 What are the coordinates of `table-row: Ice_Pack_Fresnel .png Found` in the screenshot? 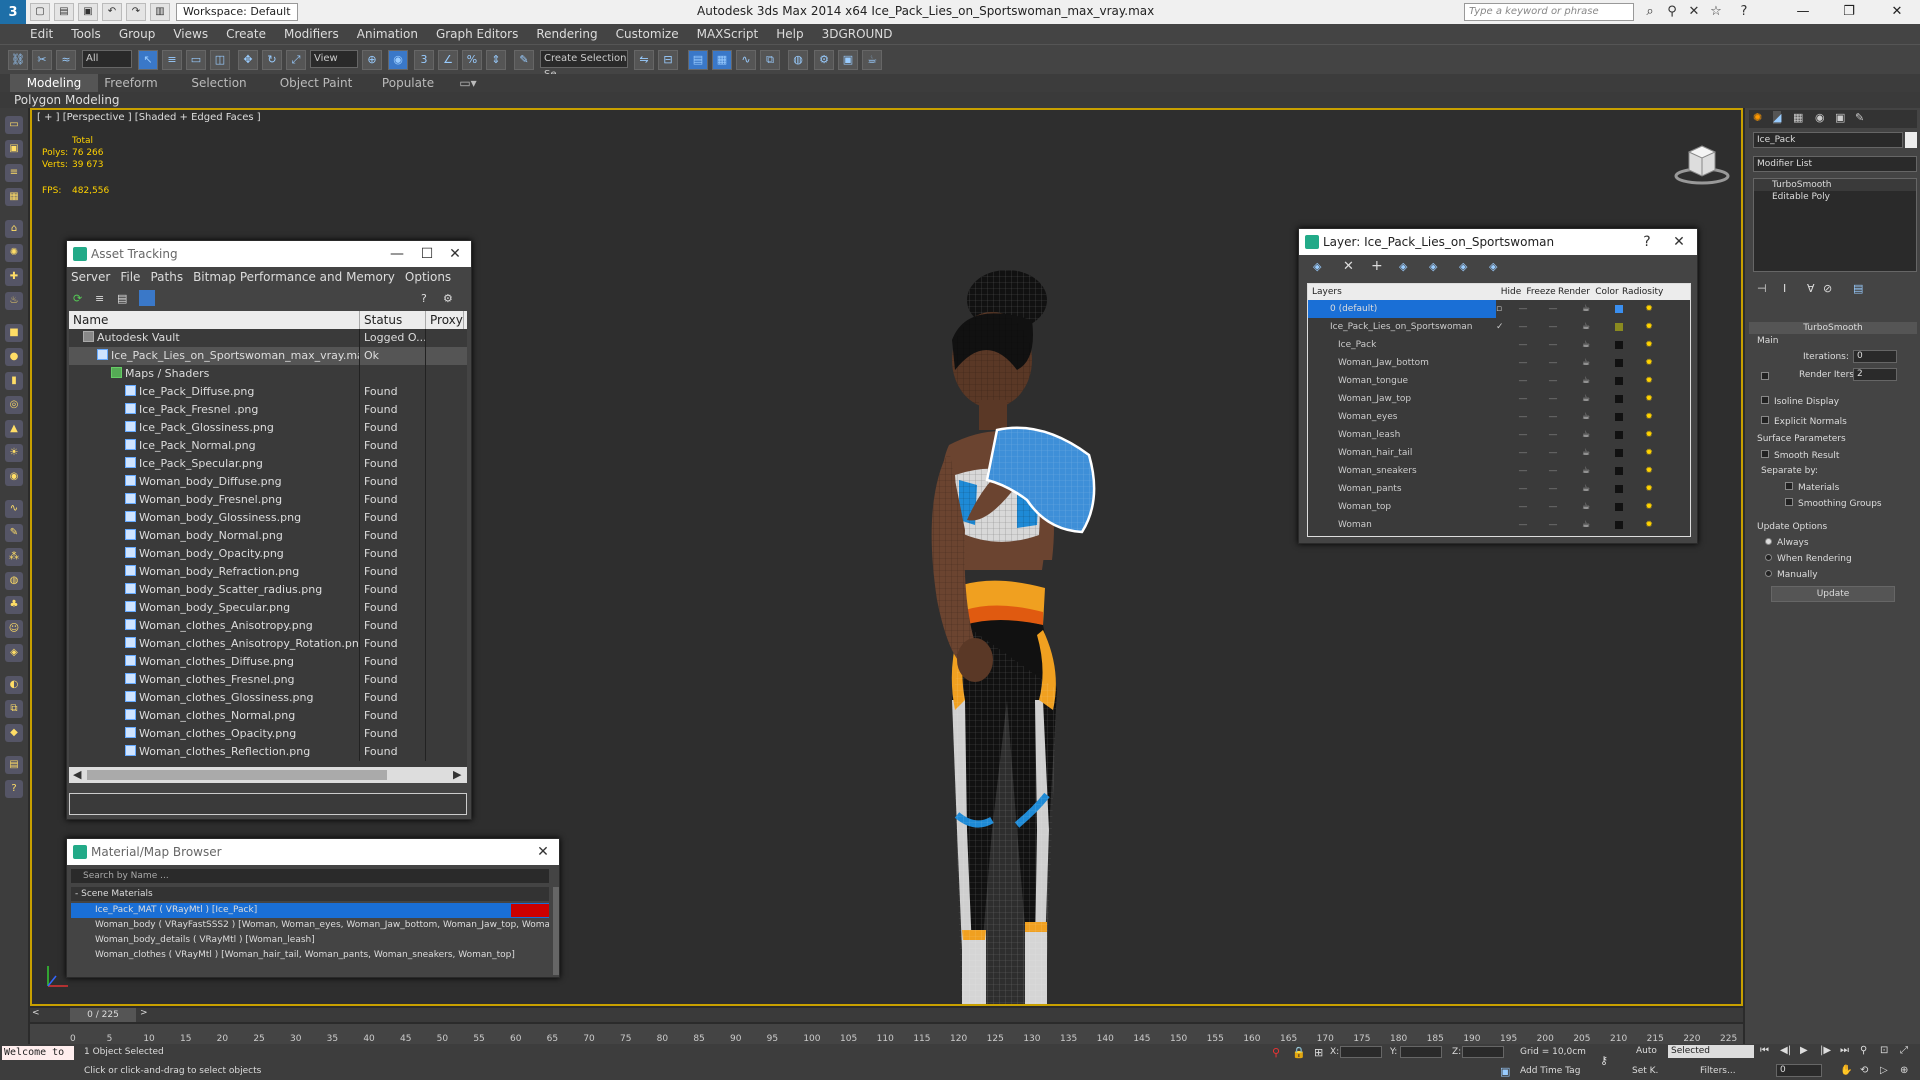 It's located at (268, 410).